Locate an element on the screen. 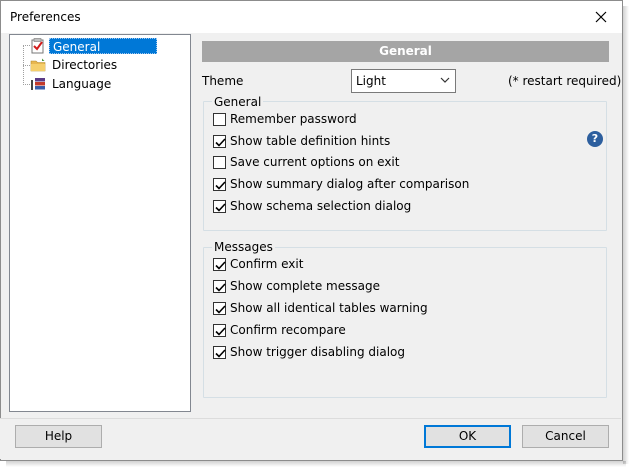 Image resolution: width=629 pixels, height=467 pixels. chevron-down-icon is located at coordinates (445, 80).